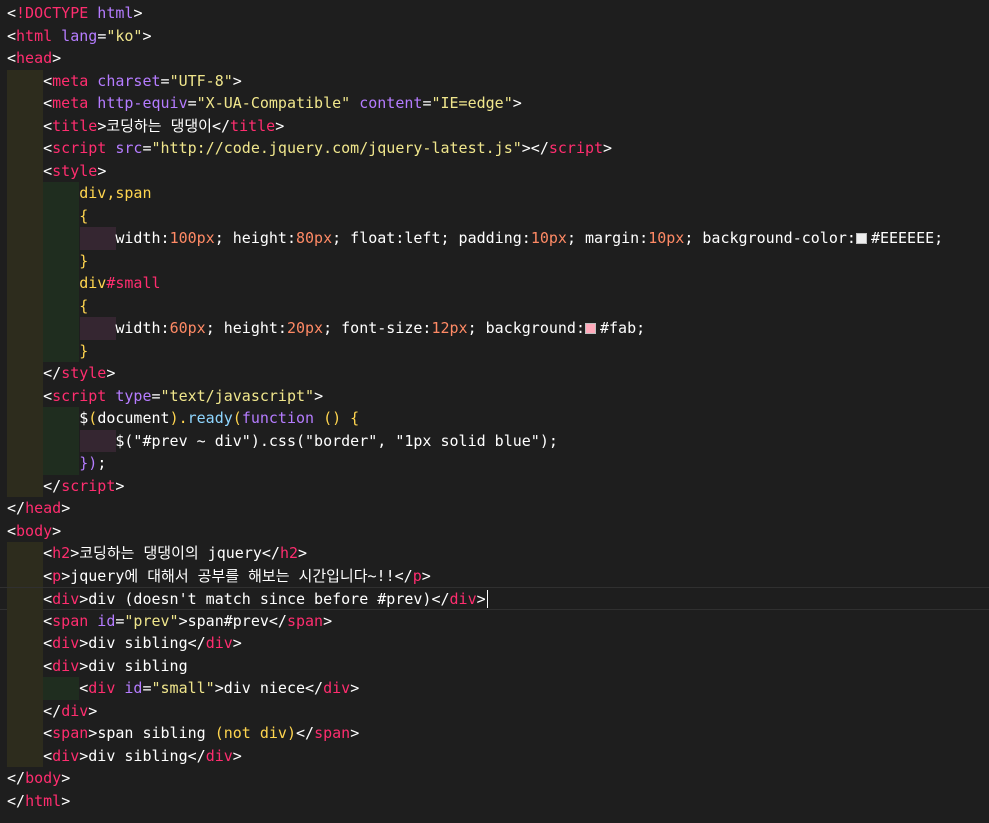 The image size is (989, 823). What do you see at coordinates (156, 733) in the screenshot?
I see `code-token: span sibling` at bounding box center [156, 733].